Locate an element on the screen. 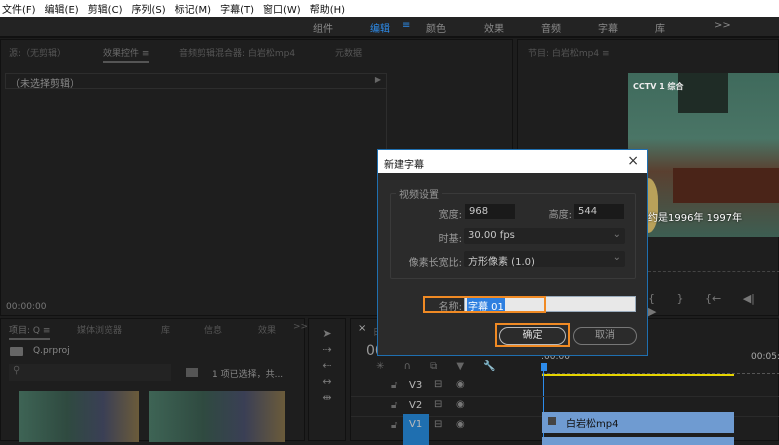  marker-icon: ▼ is located at coordinates (460, 366).